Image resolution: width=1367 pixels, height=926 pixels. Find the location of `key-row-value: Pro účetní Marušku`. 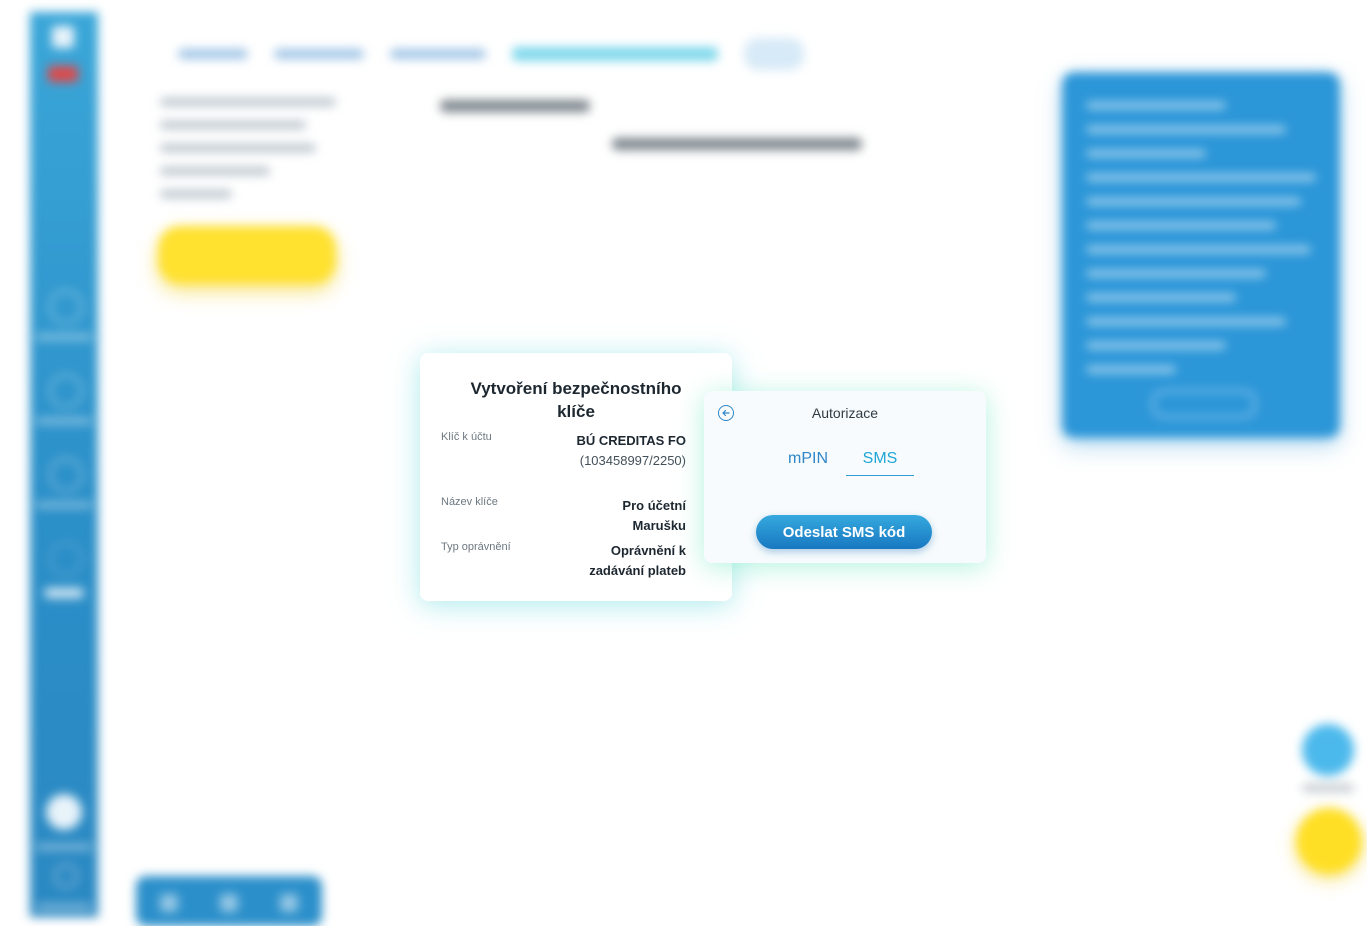

key-row-value: Pro účetní Marušku is located at coordinates (654, 515).